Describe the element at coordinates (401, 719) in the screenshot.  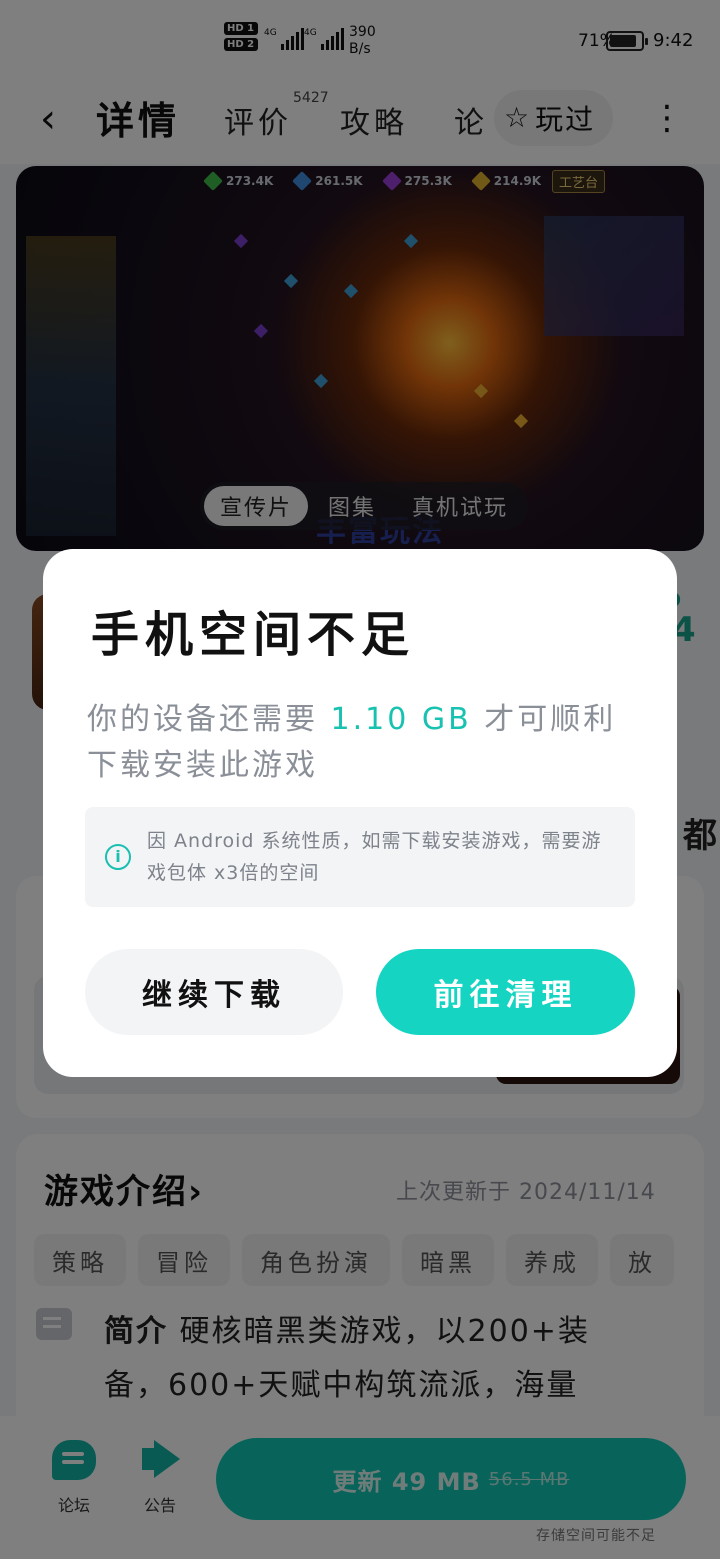
I see `required-size: 1.10 GB` at that location.